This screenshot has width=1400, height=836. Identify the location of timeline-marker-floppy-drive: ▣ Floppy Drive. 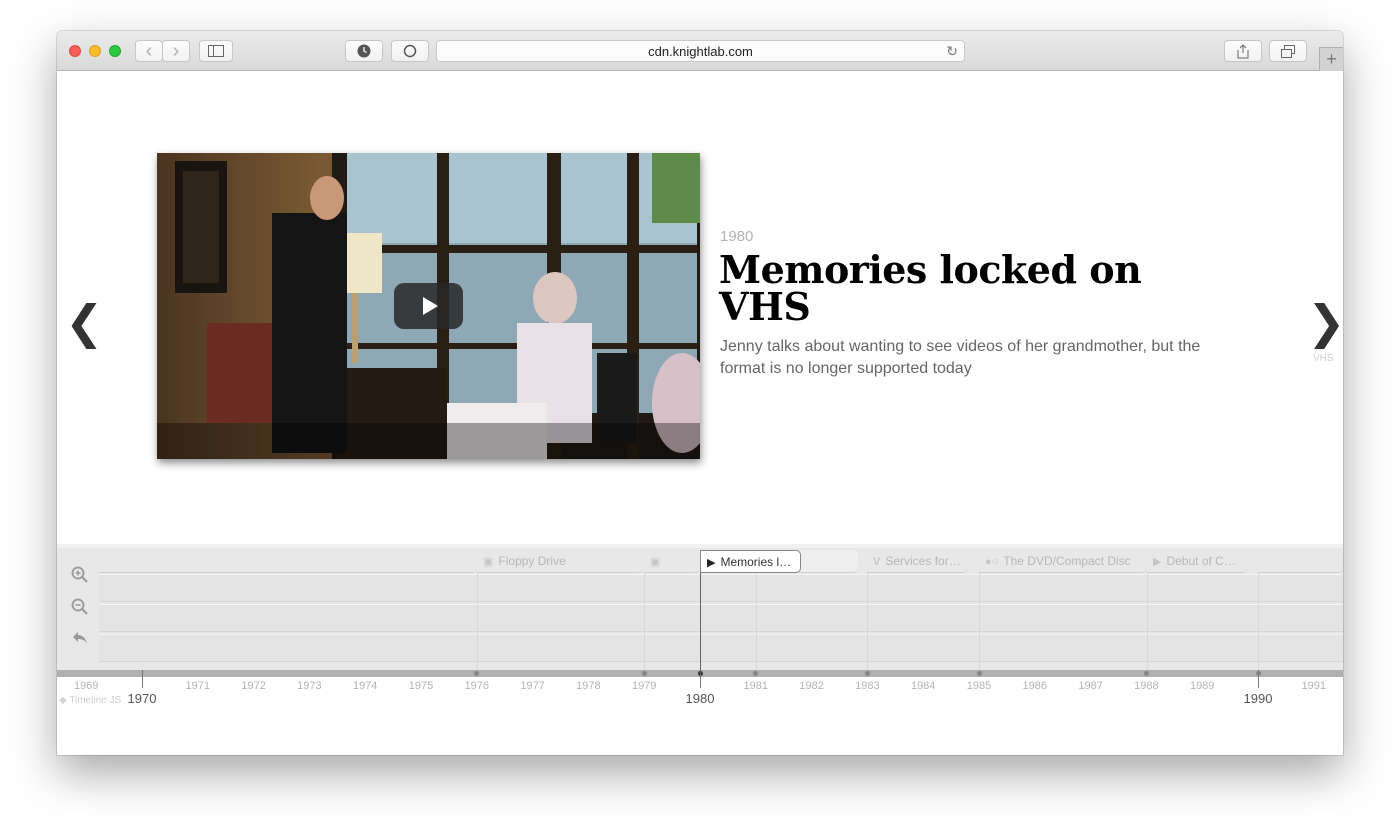
(560, 561).